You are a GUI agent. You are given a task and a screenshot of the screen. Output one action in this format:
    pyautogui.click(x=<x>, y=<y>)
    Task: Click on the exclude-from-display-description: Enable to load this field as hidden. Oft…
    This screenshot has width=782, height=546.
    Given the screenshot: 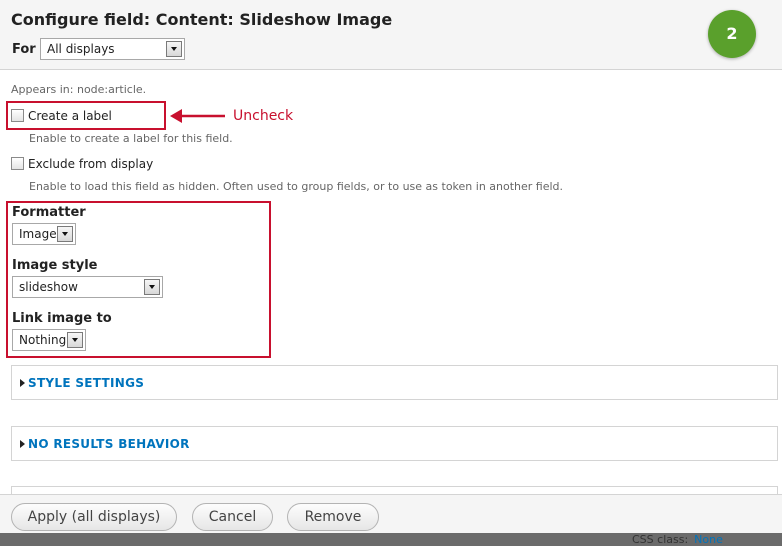 What is the action you would take?
    pyautogui.click(x=296, y=186)
    